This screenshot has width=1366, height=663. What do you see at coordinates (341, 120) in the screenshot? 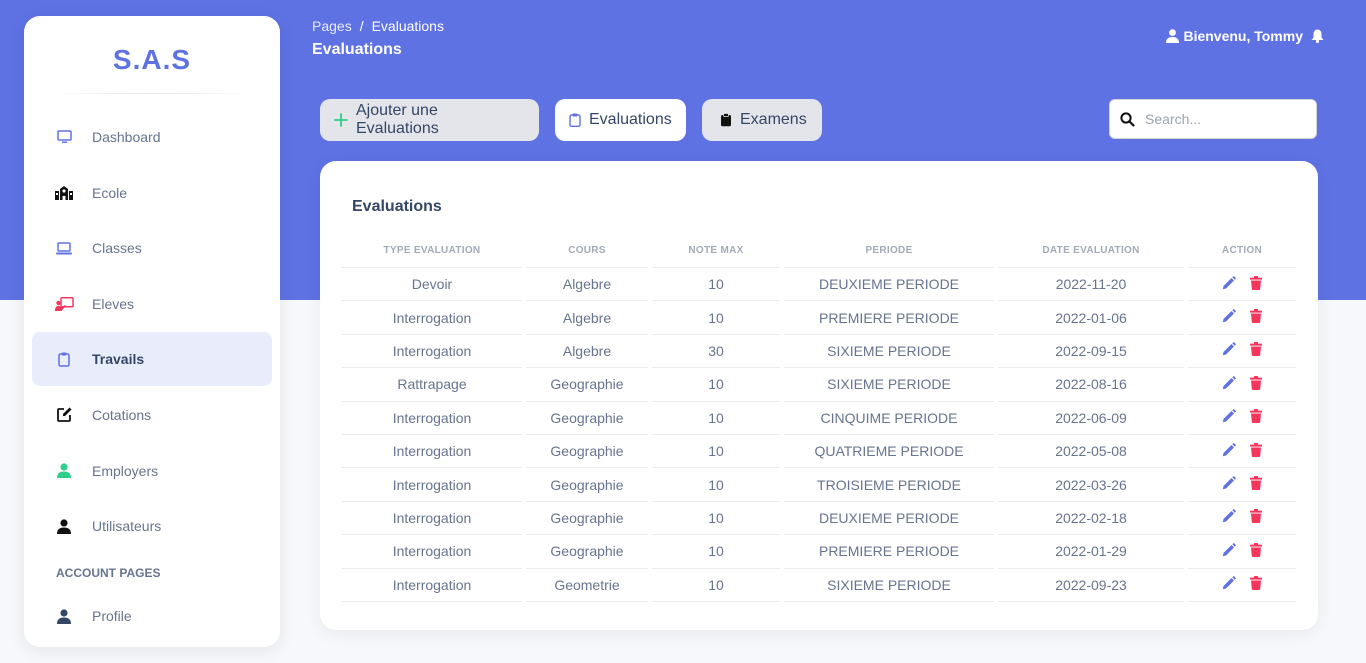
I see `plus-icon` at bounding box center [341, 120].